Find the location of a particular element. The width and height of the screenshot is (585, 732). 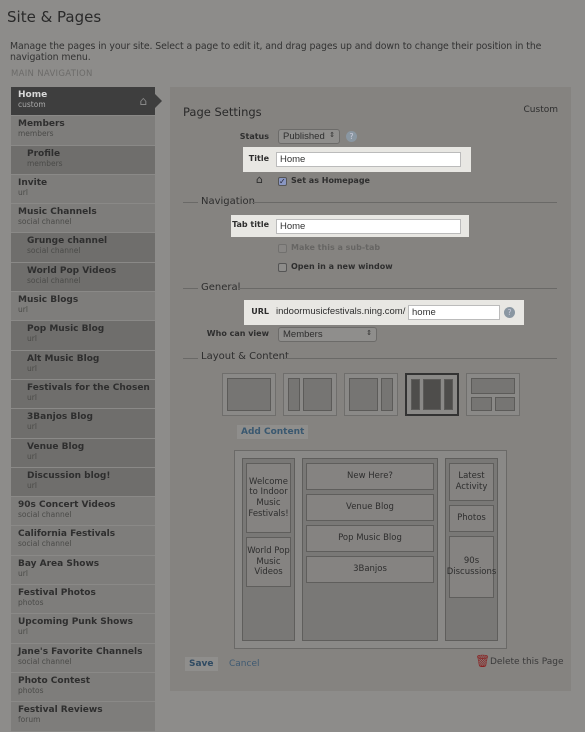

sidebar-item: Pop Music Blog url is located at coordinates (83, 336).